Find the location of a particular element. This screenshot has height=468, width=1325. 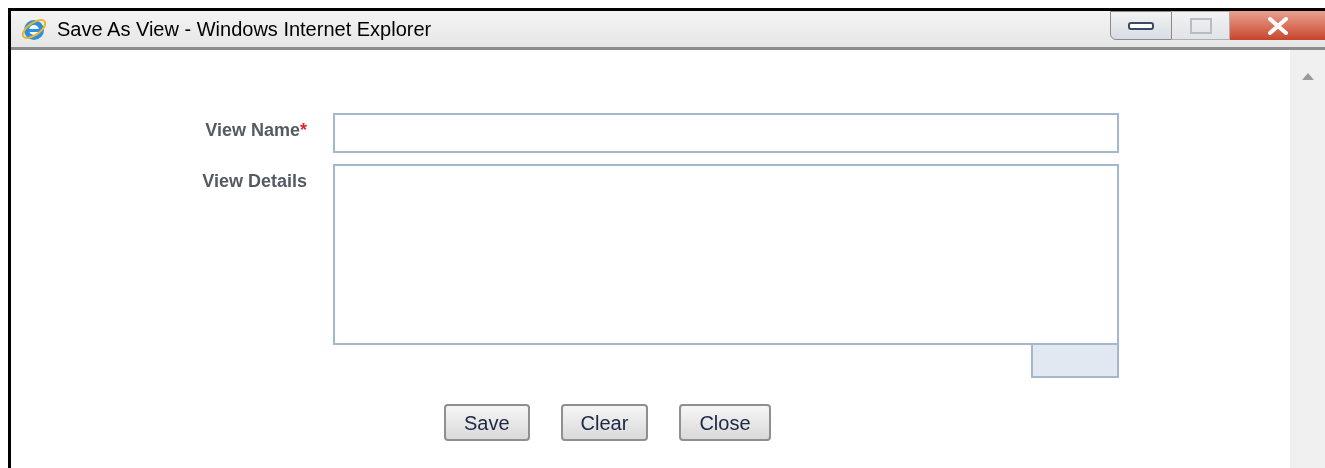

maximize-icon is located at coordinates (1200, 25).